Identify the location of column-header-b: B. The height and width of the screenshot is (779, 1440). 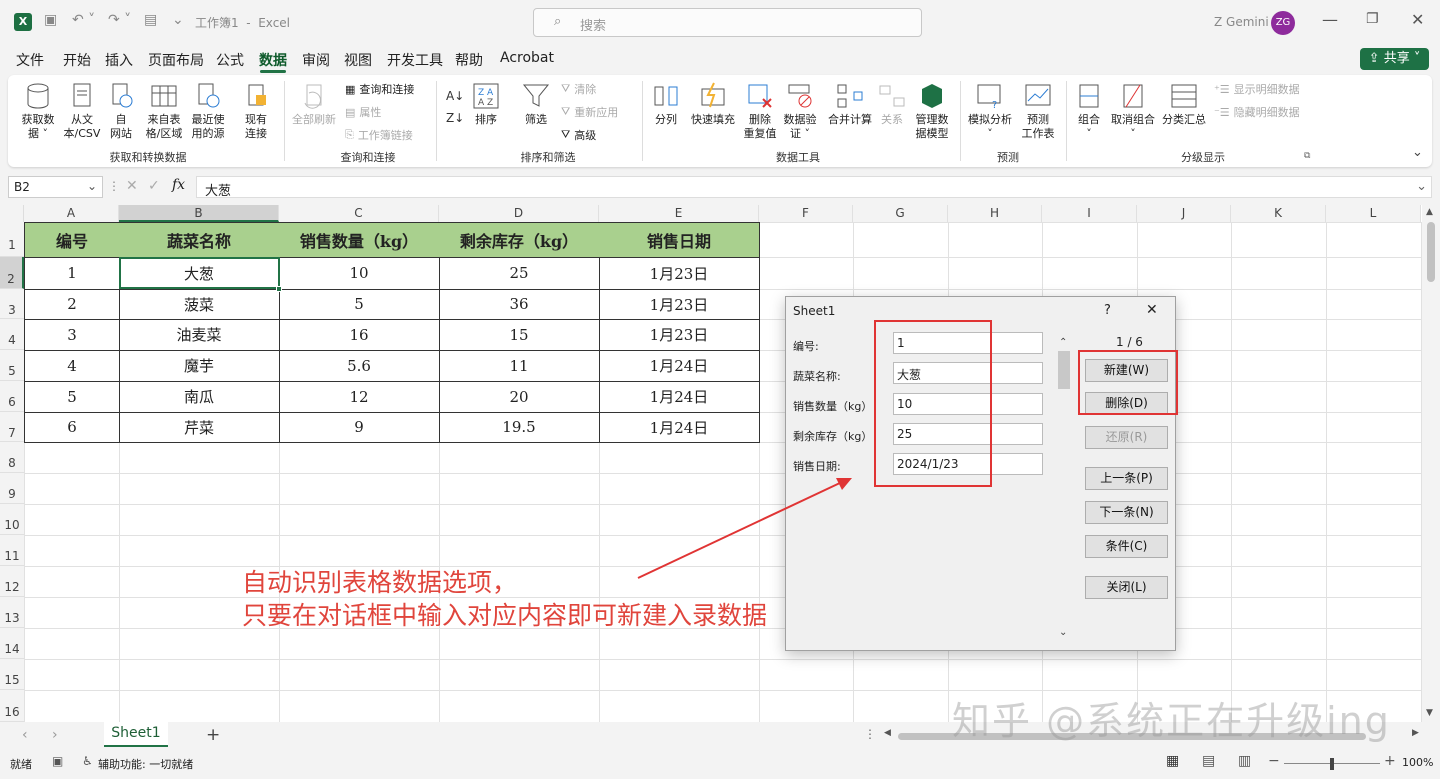
(199, 213).